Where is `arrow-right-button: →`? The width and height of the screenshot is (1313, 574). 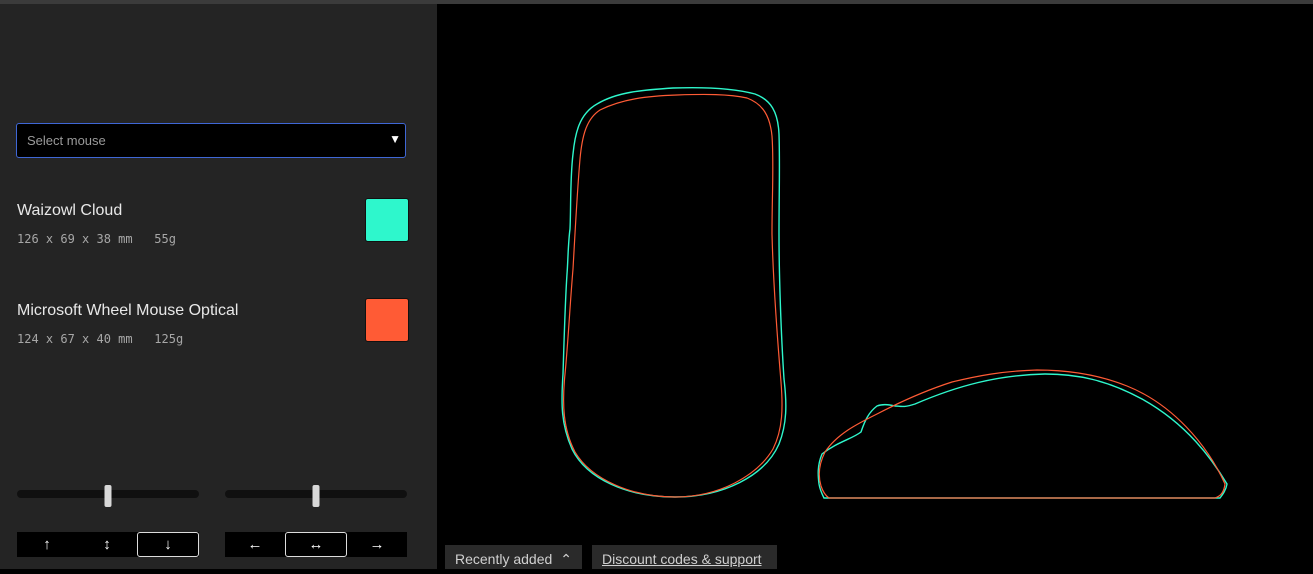 arrow-right-button: → is located at coordinates (377, 544).